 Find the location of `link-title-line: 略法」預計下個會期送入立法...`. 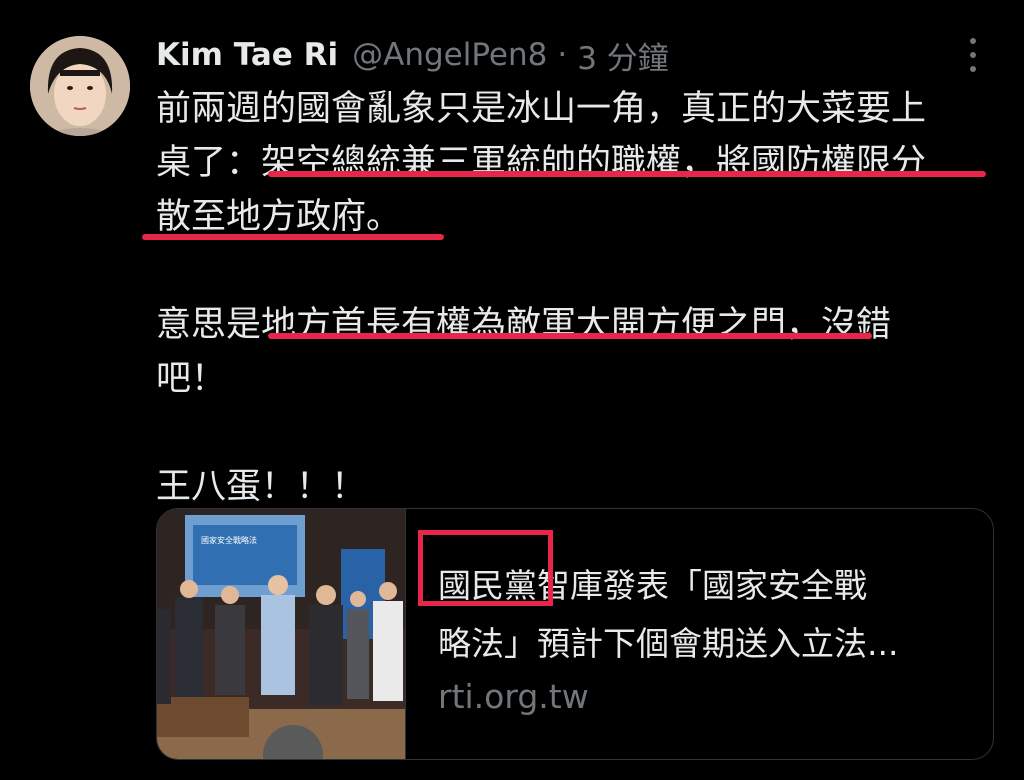

link-title-line: 略法」預計下個會期送入立法... is located at coordinates (668, 643).